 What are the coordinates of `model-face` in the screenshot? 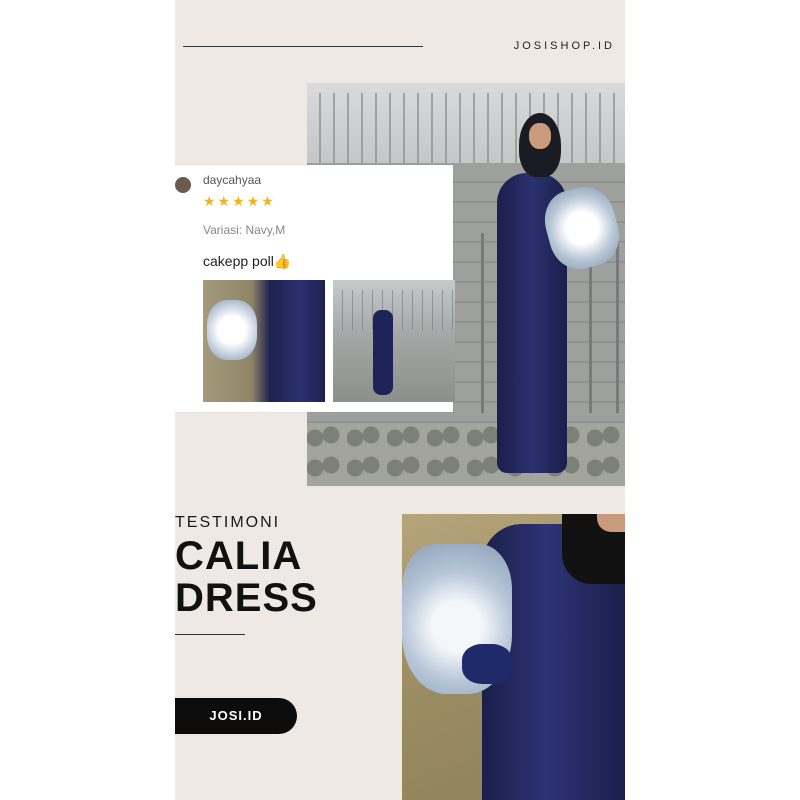 It's located at (540, 136).